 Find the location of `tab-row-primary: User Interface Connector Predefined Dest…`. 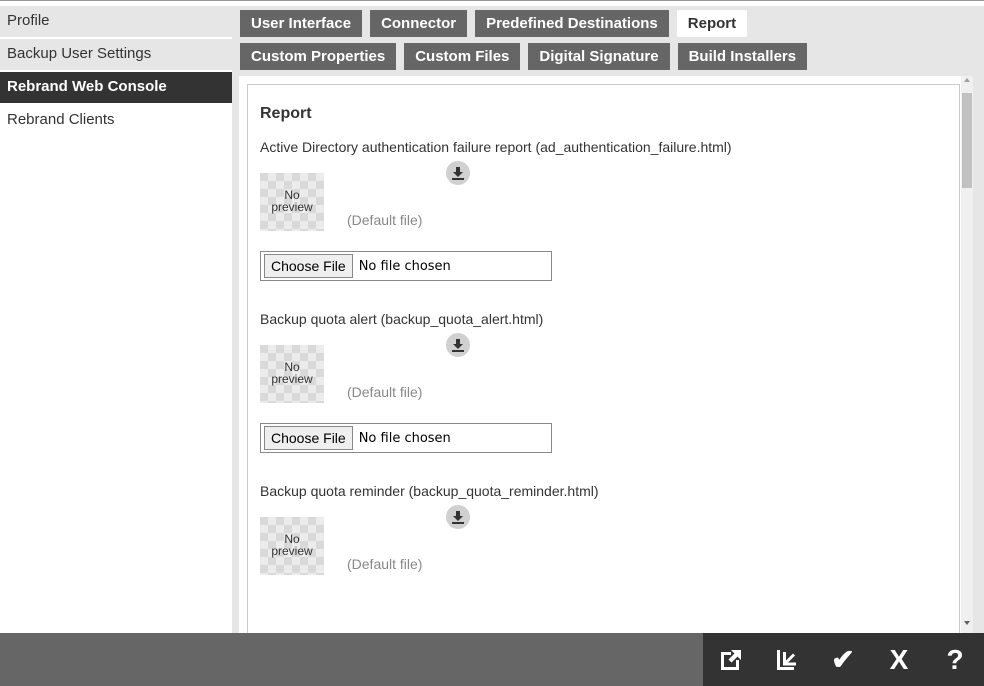

tab-row-primary: User Interface Connector Predefined Dest… is located at coordinates (494, 23).